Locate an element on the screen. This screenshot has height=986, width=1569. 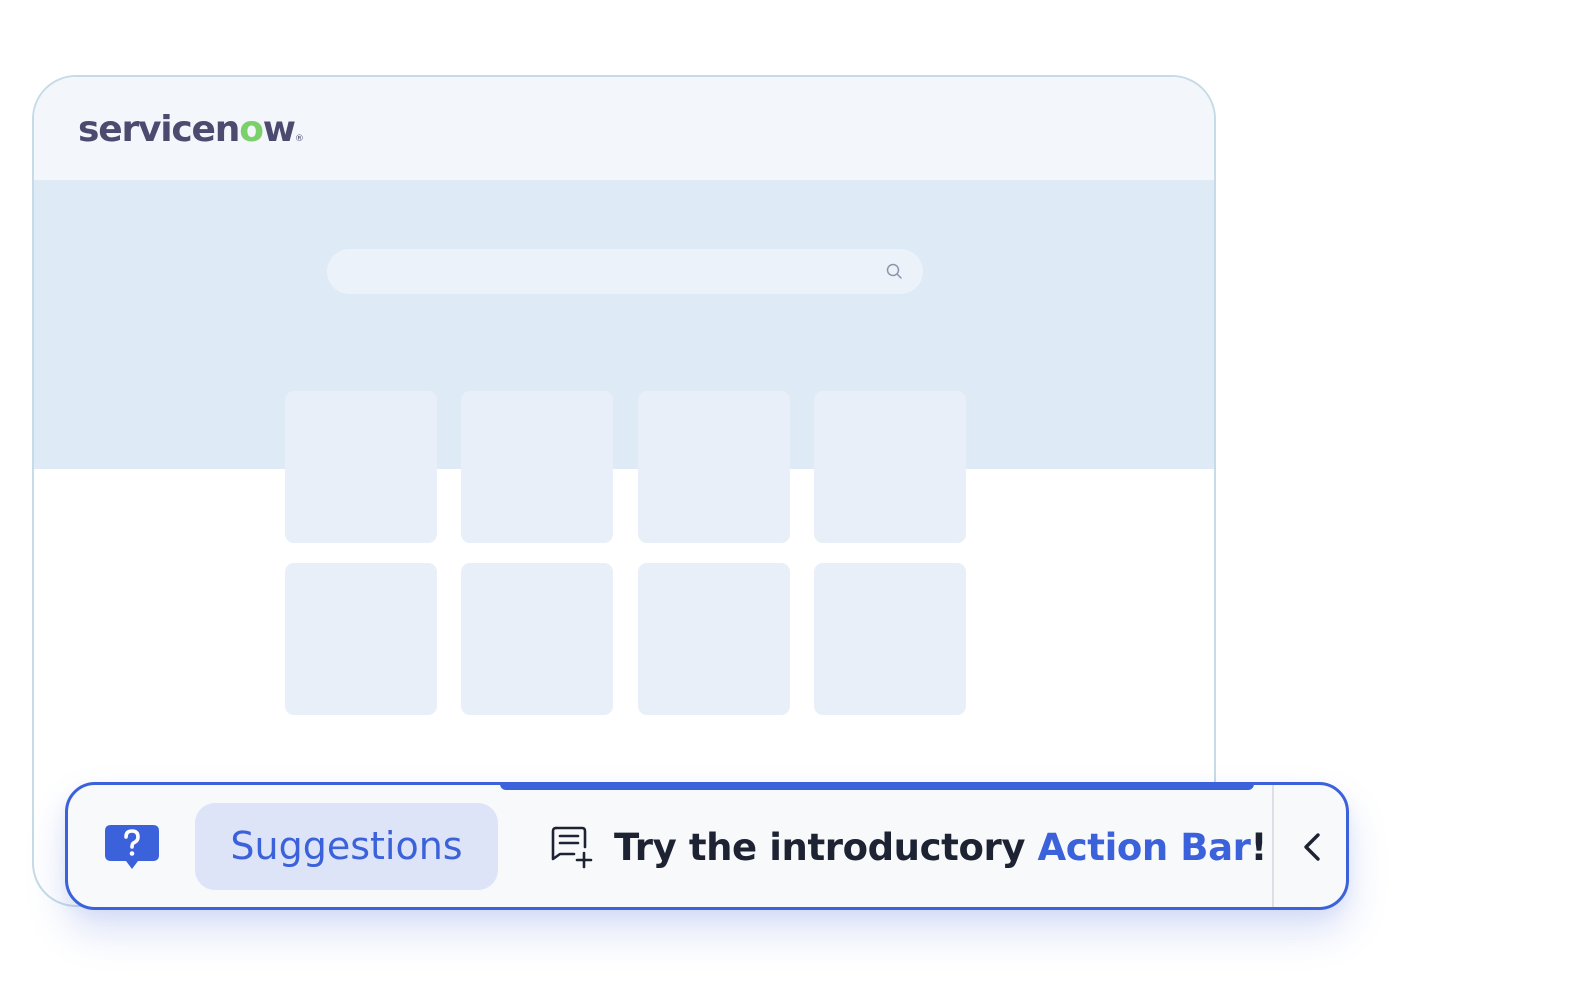
logo-text-o: o is located at coordinates (251, 129).